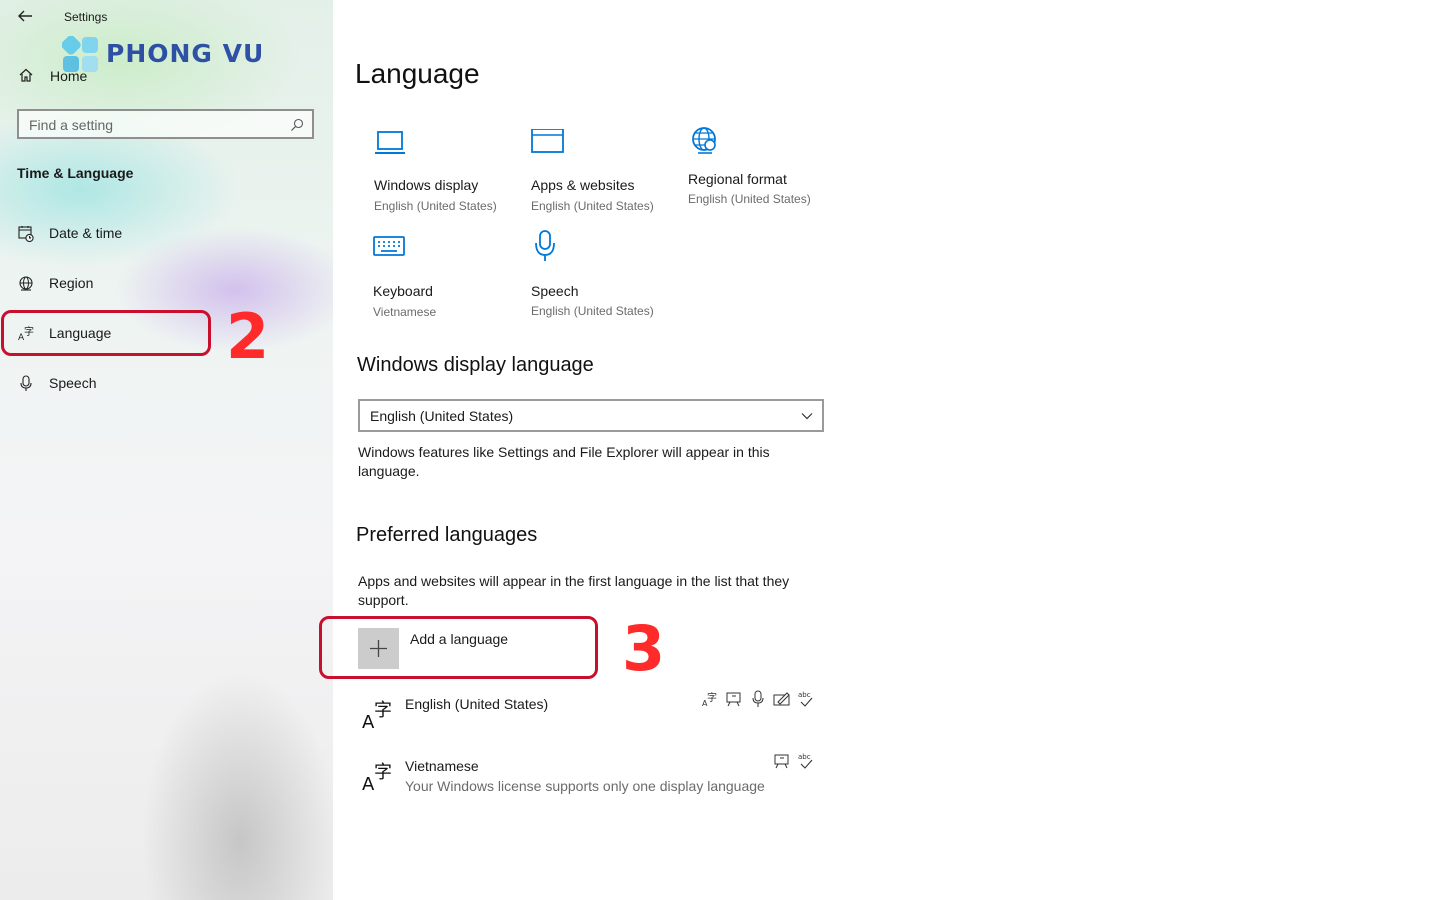 Image resolution: width=1440 pixels, height=900 pixels. What do you see at coordinates (447, 535) in the screenshot?
I see `preferred-languages-heading: Preferred languages` at bounding box center [447, 535].